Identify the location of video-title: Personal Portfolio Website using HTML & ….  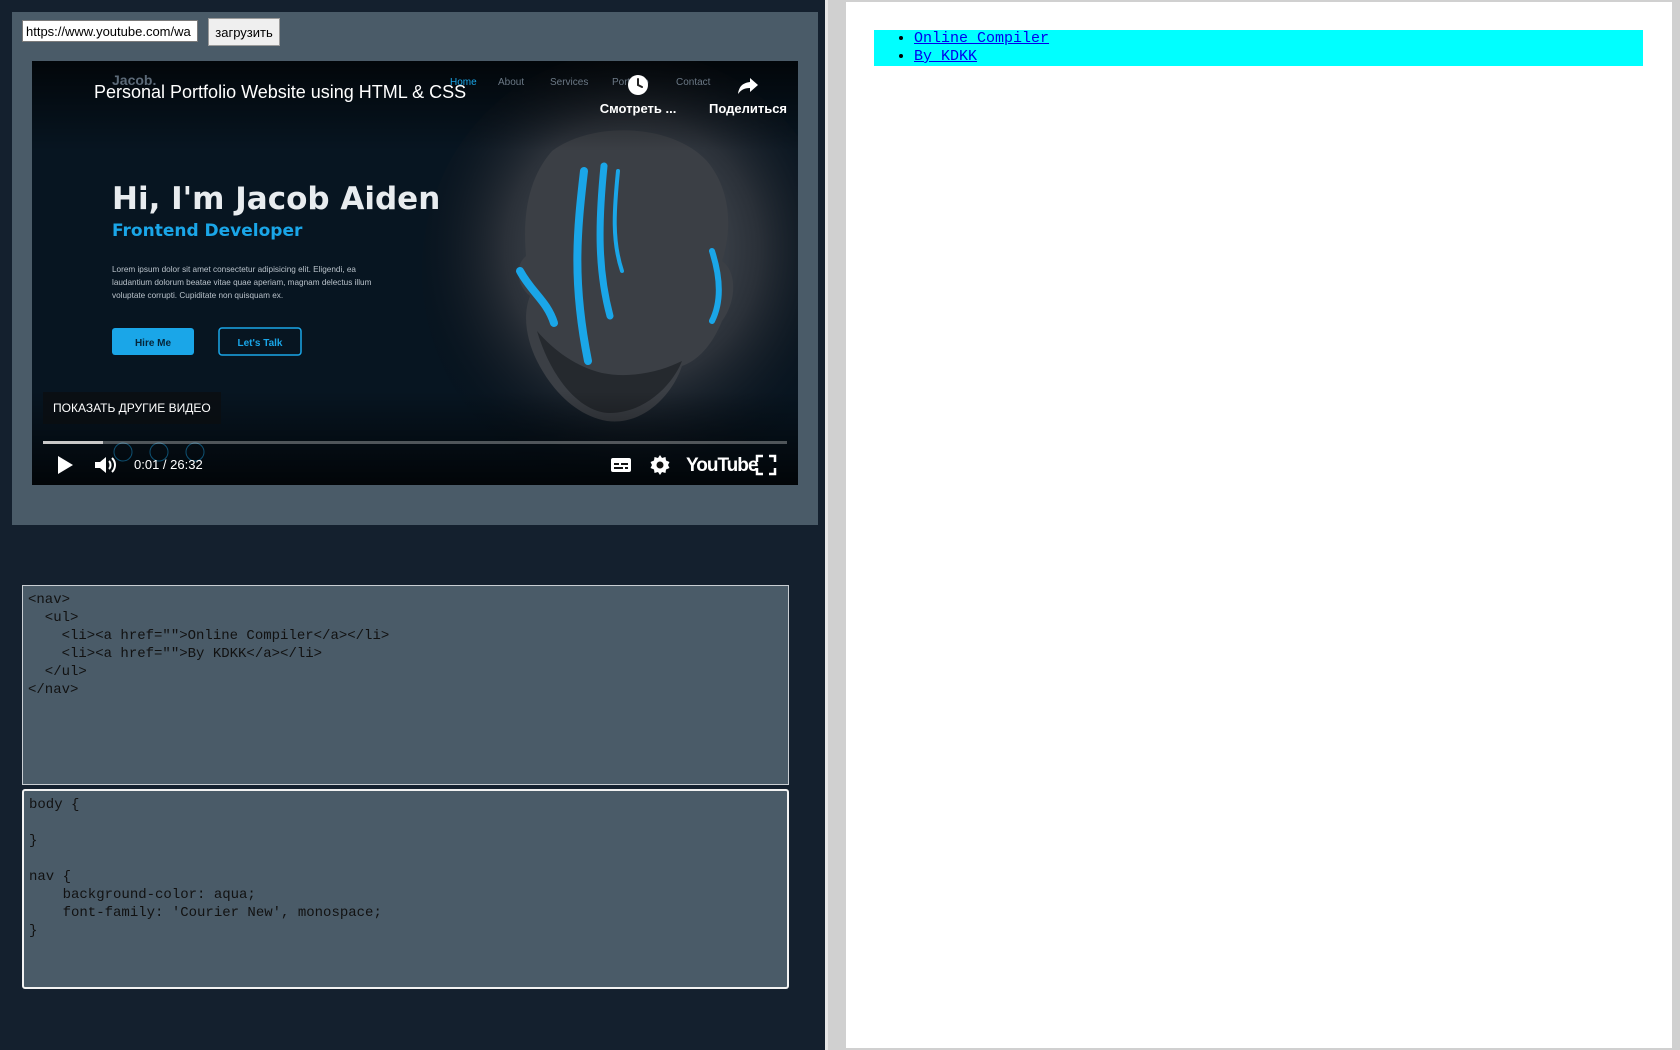
(280, 92).